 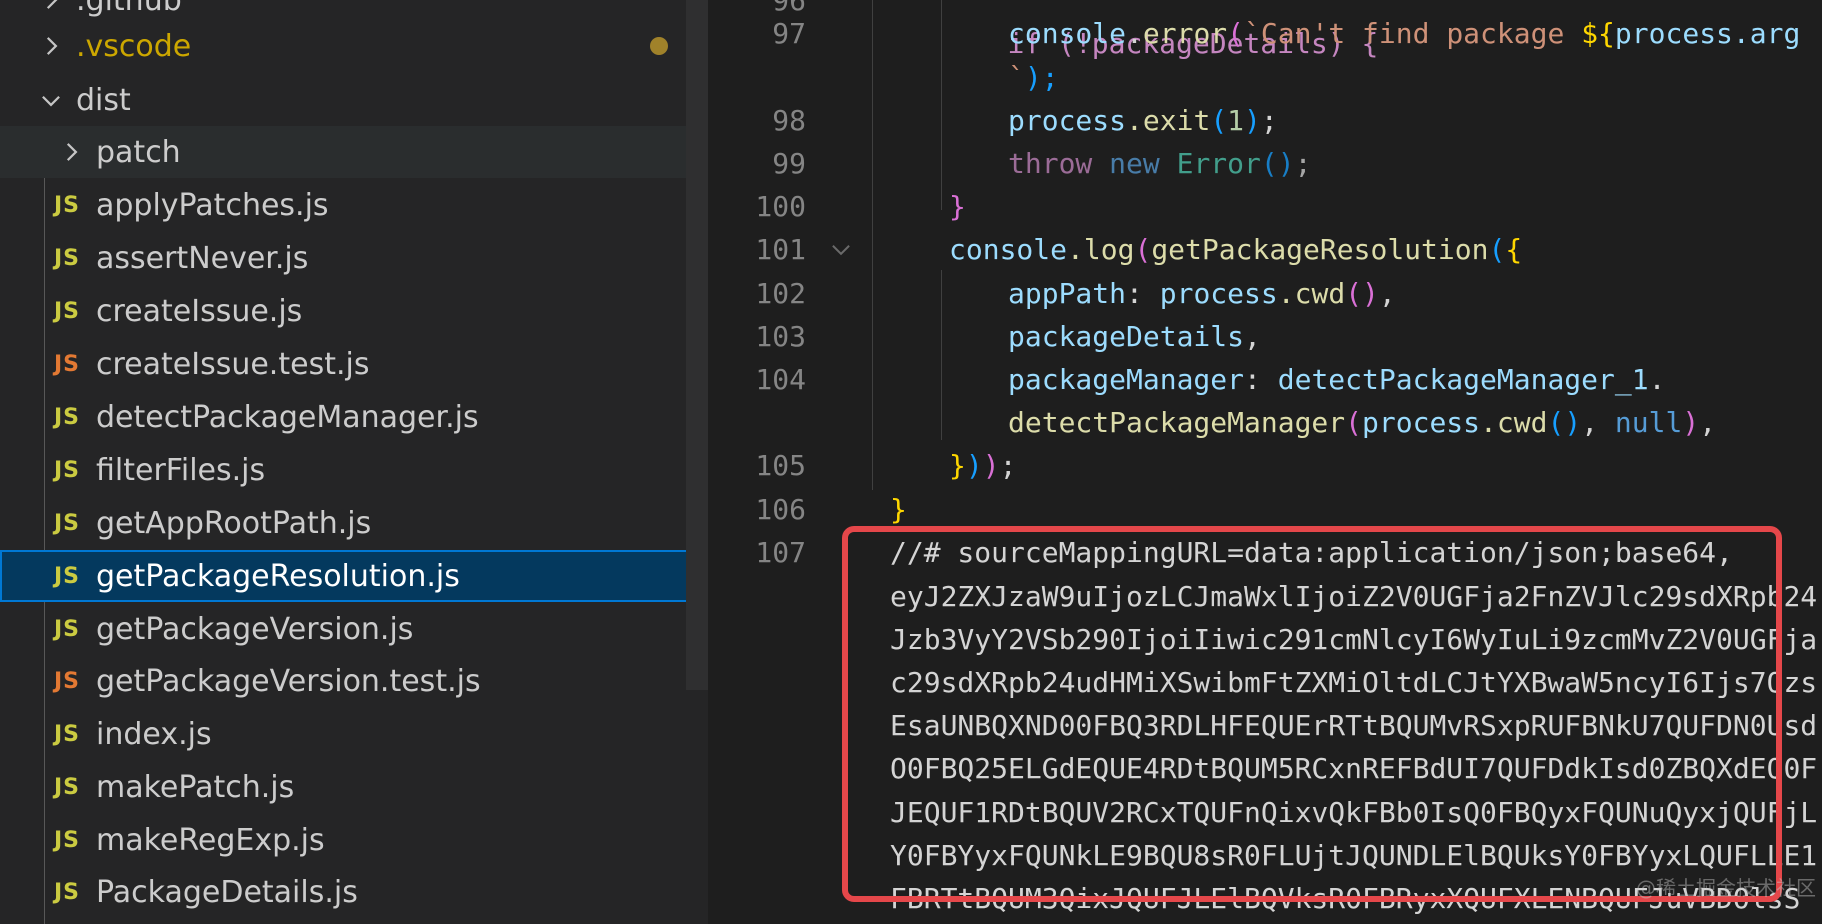 I want to click on line-number: 105, so click(x=780, y=465).